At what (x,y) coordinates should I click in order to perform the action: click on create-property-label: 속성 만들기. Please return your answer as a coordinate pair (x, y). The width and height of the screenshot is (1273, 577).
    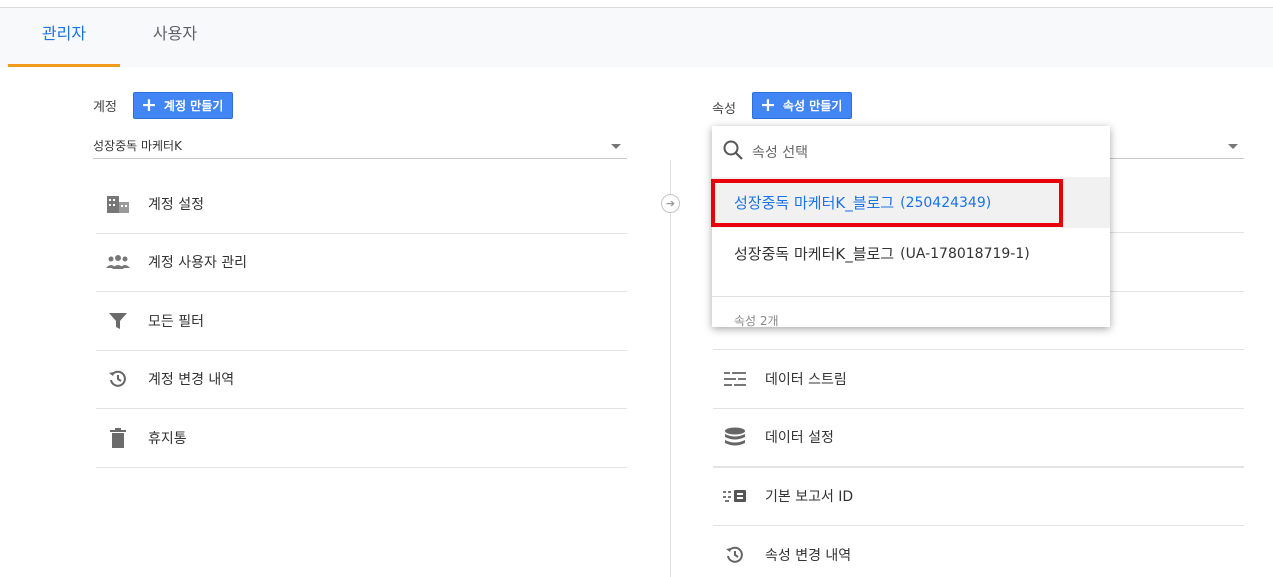
    Looking at the image, I should click on (812, 106).